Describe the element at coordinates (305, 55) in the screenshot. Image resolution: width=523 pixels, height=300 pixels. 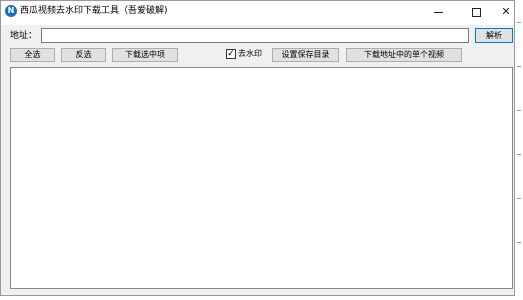
I see `set-save-dir-button: 设置保存目录` at that location.